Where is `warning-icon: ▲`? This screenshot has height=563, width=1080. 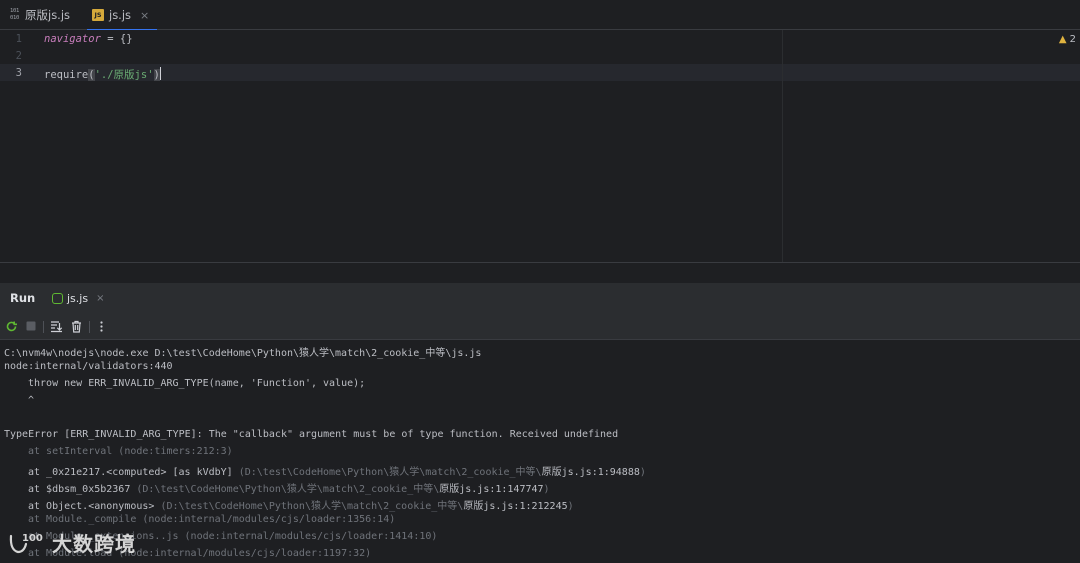 warning-icon: ▲ is located at coordinates (1062, 39).